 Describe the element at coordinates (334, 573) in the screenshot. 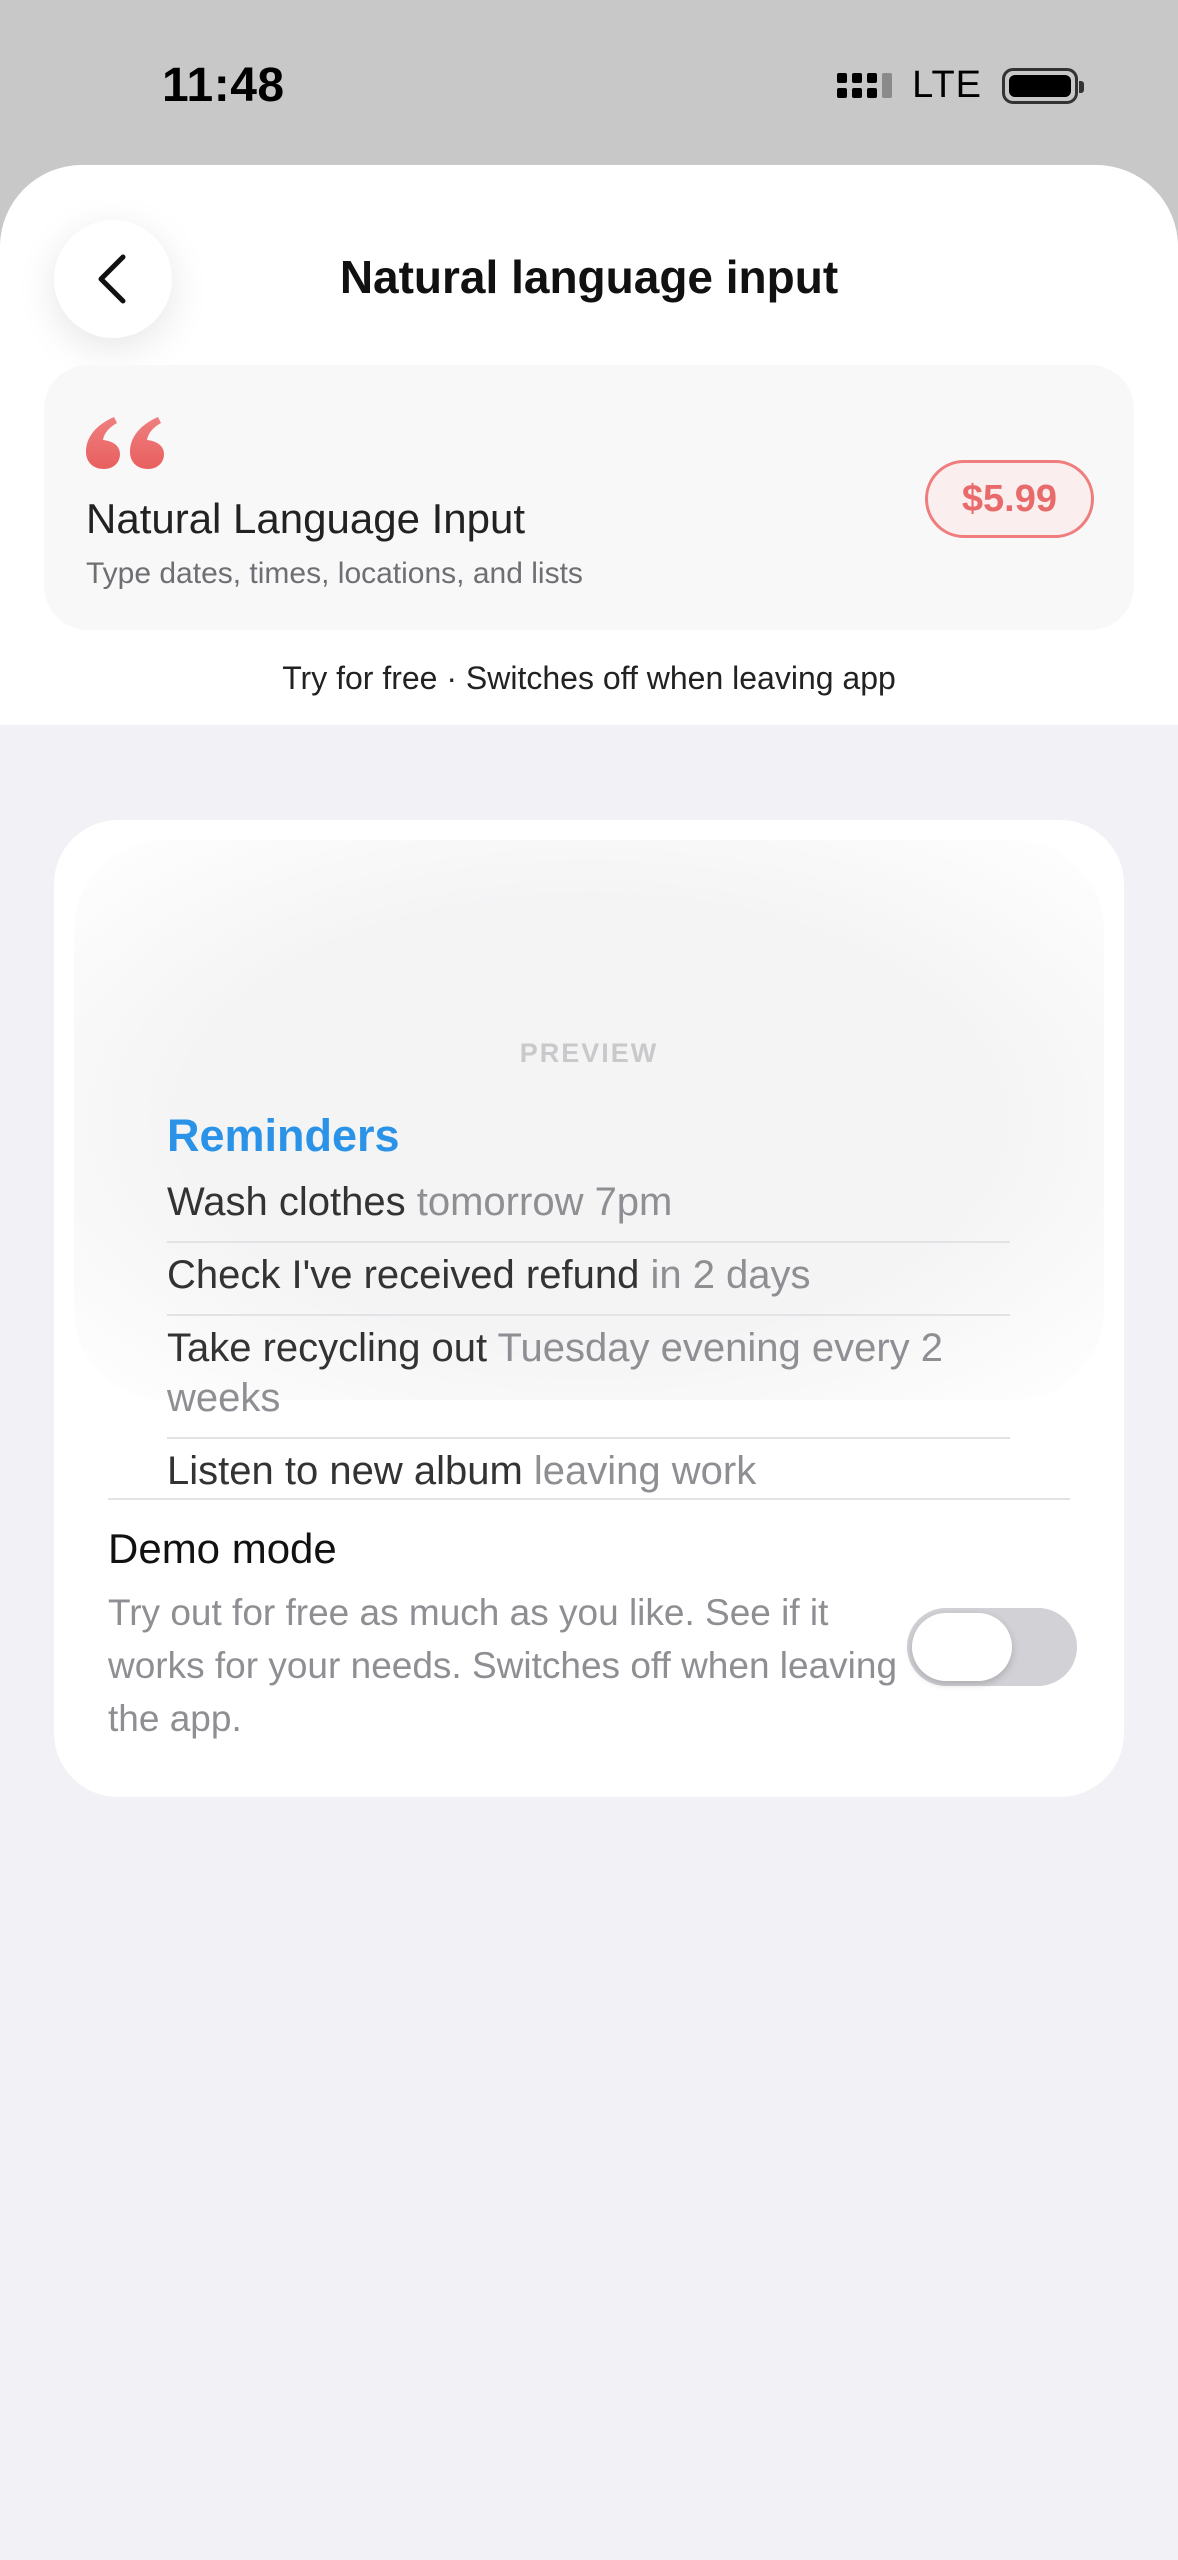

I see `feature-subtitle: Type dates, times, locations, and lists` at that location.